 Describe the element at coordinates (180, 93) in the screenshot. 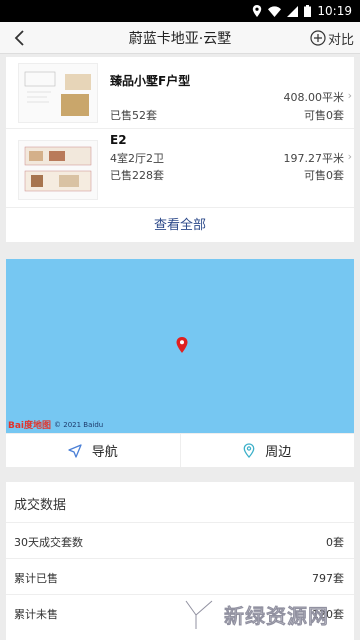

I see `unit-row: 臻品小墅F户型 408.00平米 › 已售52套 可售0套` at that location.